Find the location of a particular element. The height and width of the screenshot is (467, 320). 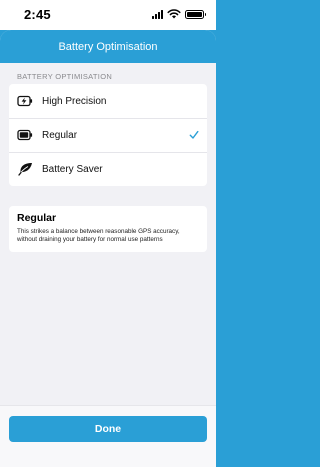

sheet-title: Battery Optimisation is located at coordinates (108, 46).